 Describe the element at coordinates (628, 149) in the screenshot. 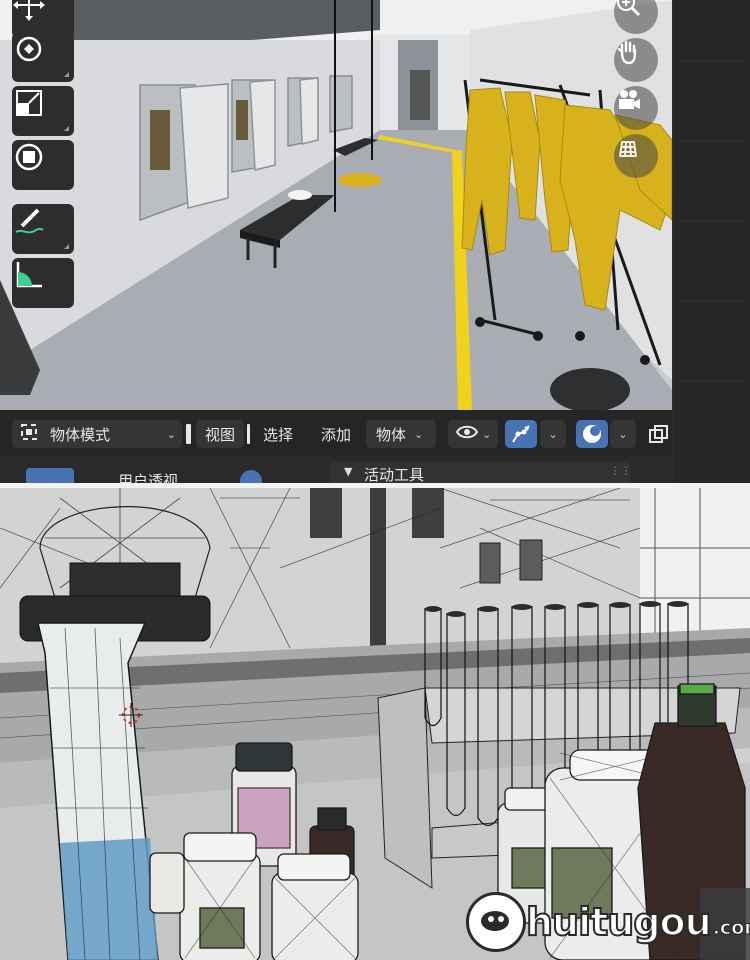

I see `grid-icon` at that location.